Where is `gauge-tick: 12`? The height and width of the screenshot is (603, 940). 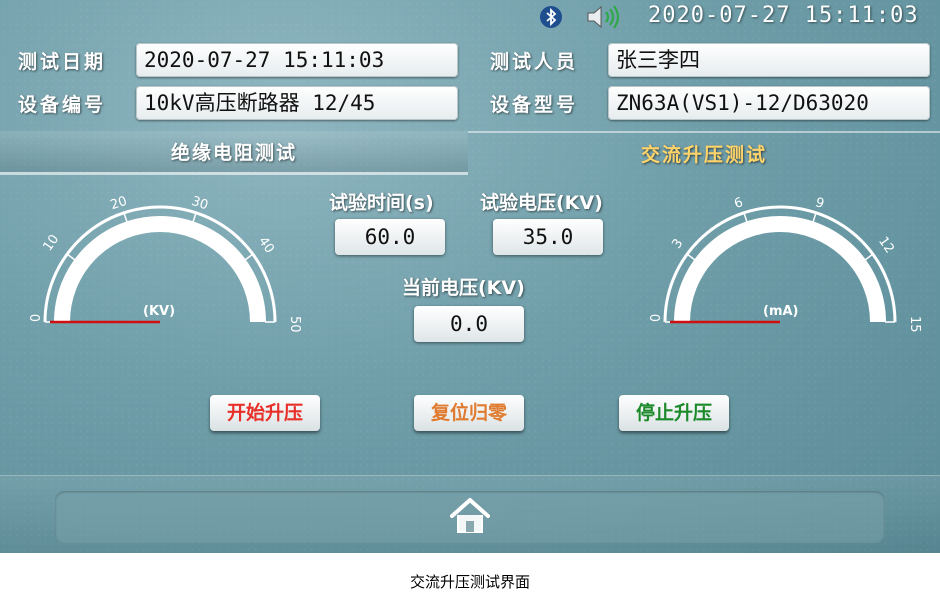
gauge-tick: 12 is located at coordinates (886, 245).